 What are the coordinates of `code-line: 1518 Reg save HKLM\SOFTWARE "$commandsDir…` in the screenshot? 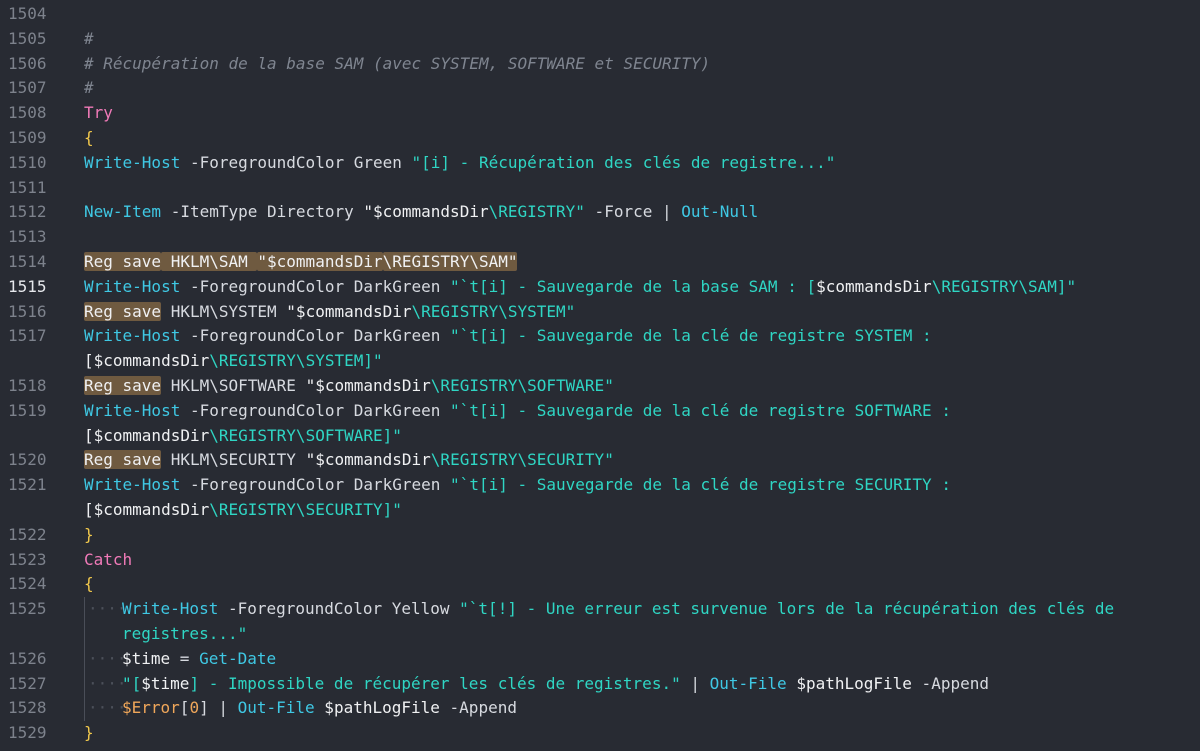 It's located at (600, 386).